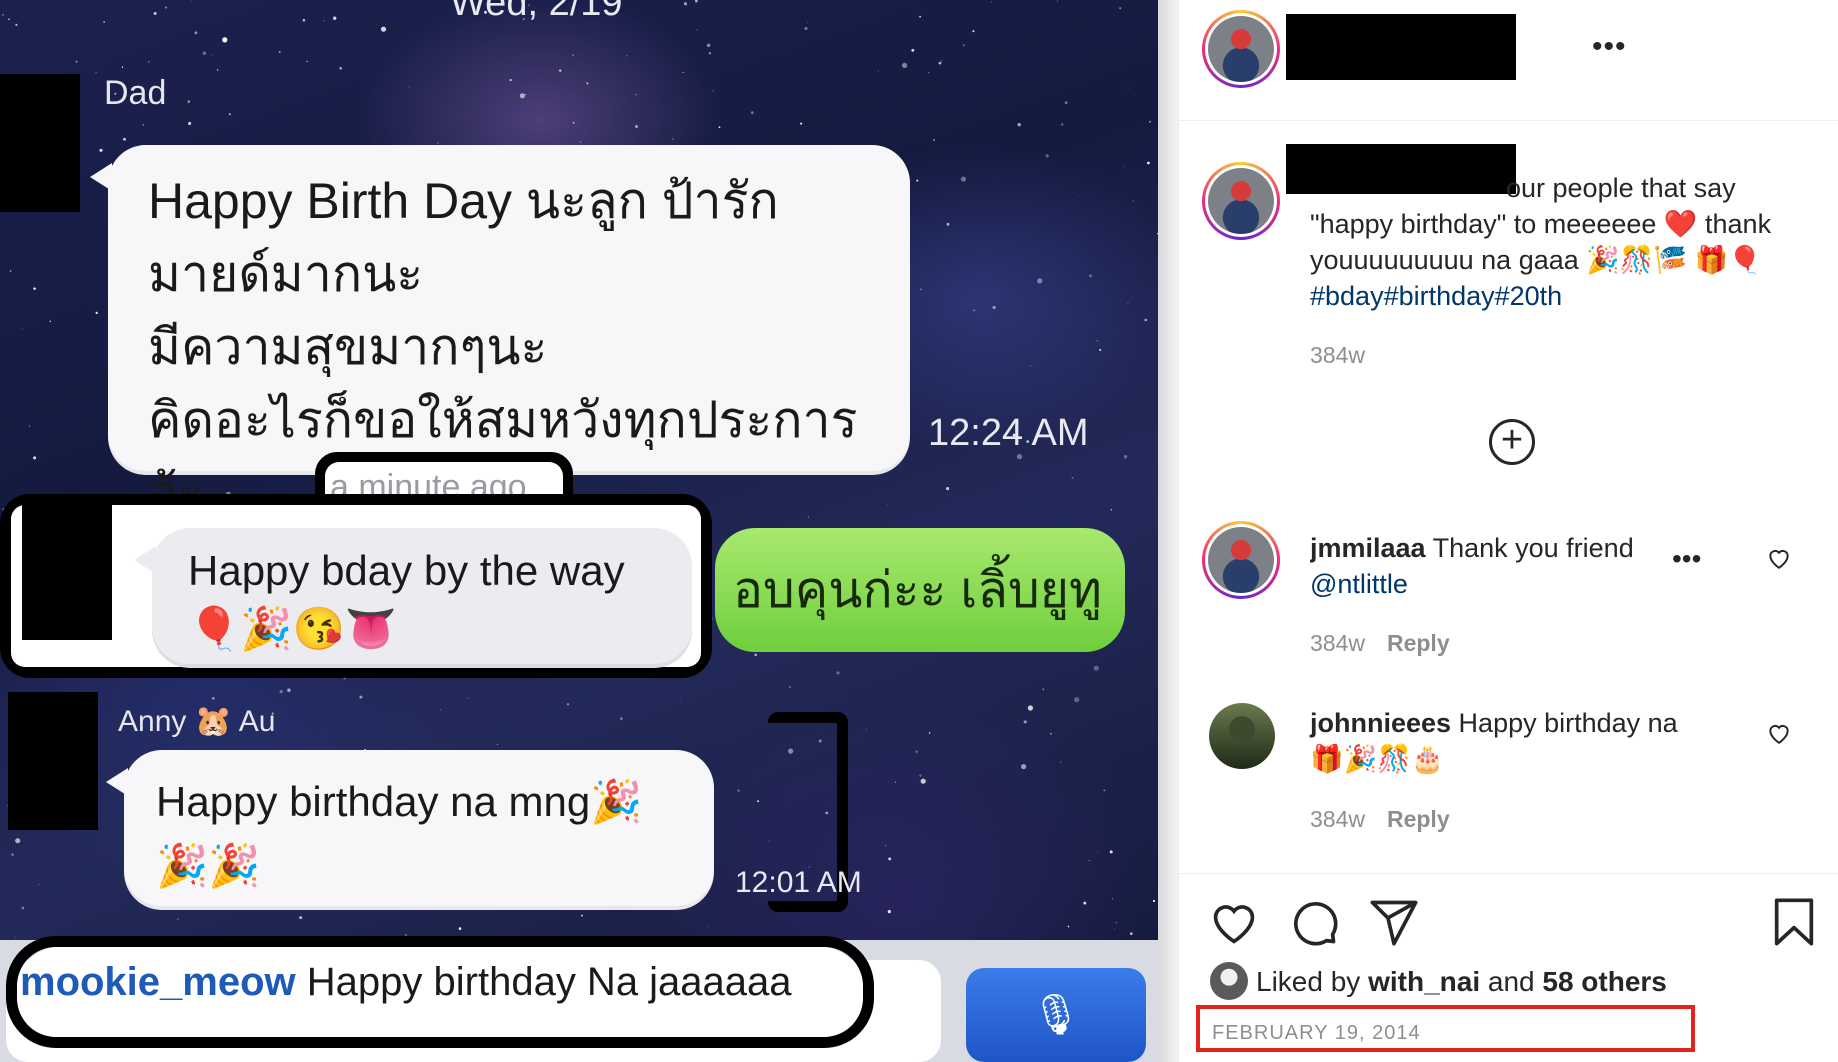 The width and height of the screenshot is (1838, 1062). I want to click on mic-button: 🎙, so click(1056, 1015).